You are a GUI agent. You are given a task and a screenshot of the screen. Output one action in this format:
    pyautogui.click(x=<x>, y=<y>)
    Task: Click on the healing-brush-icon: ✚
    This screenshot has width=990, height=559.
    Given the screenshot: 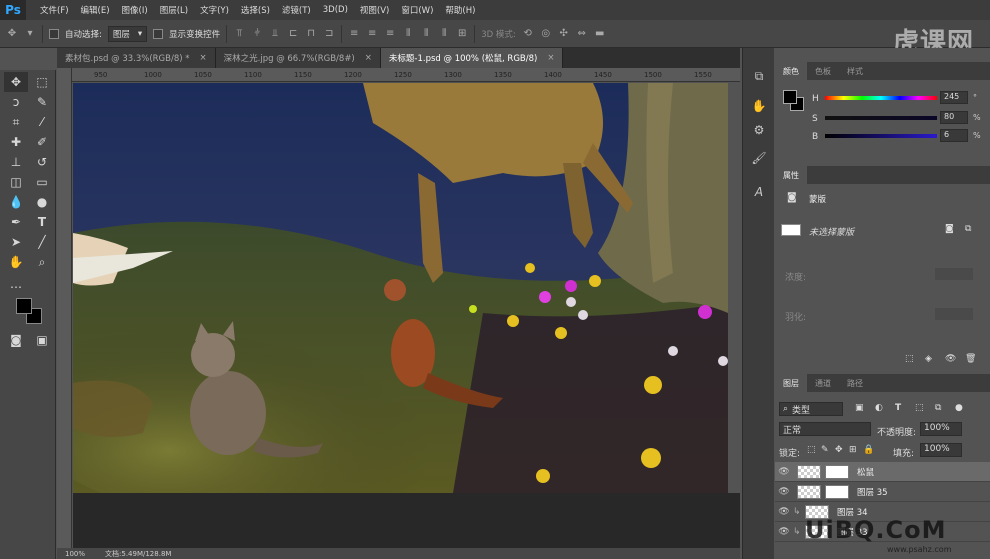 What is the action you would take?
    pyautogui.click(x=16, y=142)
    